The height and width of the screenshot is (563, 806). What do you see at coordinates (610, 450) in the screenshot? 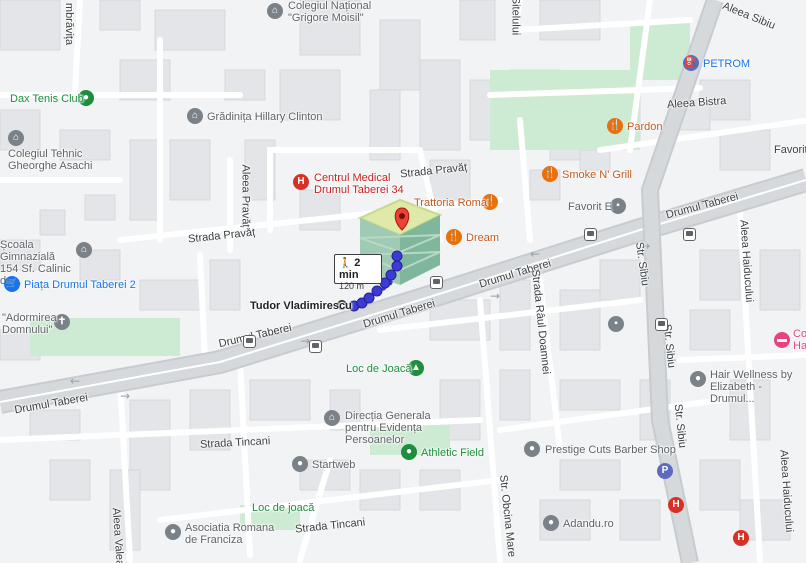
I see `place-label: Prestige Cuts Barber Shop` at bounding box center [610, 450].